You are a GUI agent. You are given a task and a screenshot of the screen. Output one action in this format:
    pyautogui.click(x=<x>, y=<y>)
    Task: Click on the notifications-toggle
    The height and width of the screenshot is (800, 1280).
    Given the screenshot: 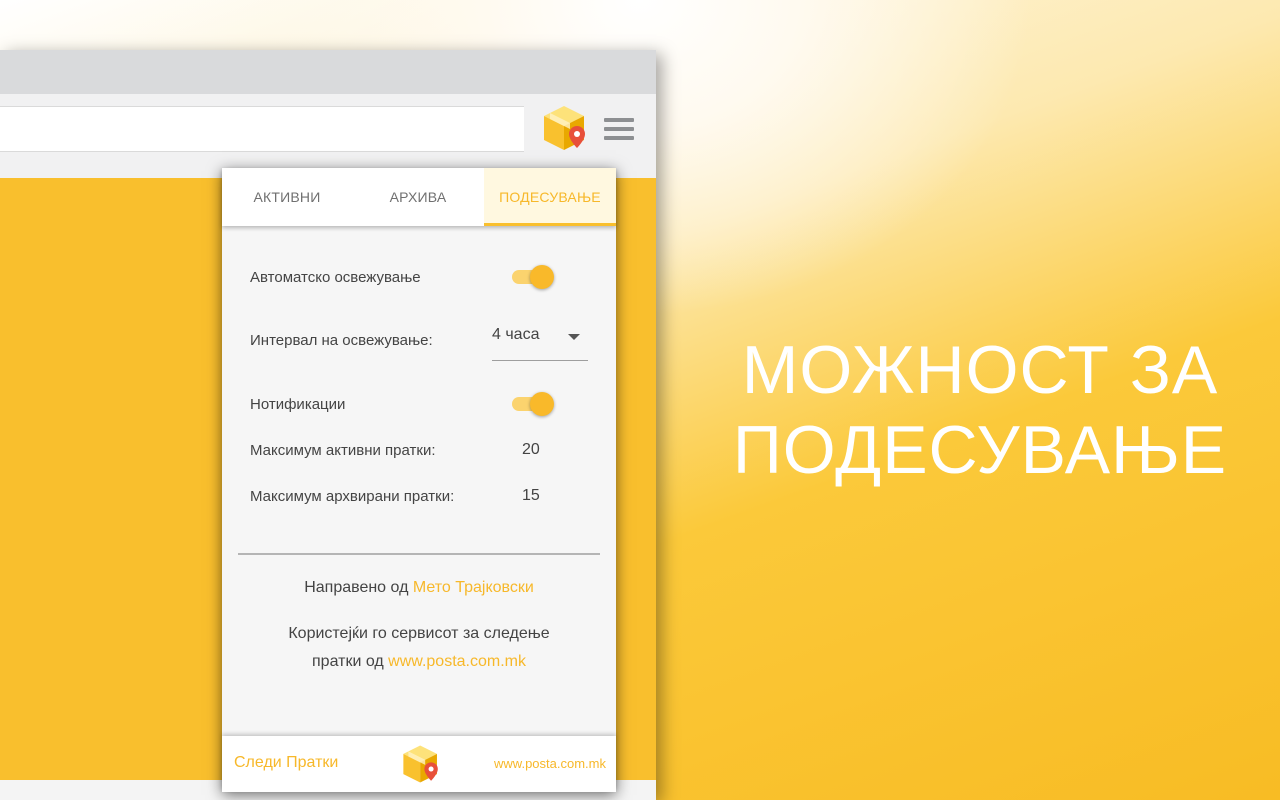 What is the action you would take?
    pyautogui.click(x=532, y=403)
    